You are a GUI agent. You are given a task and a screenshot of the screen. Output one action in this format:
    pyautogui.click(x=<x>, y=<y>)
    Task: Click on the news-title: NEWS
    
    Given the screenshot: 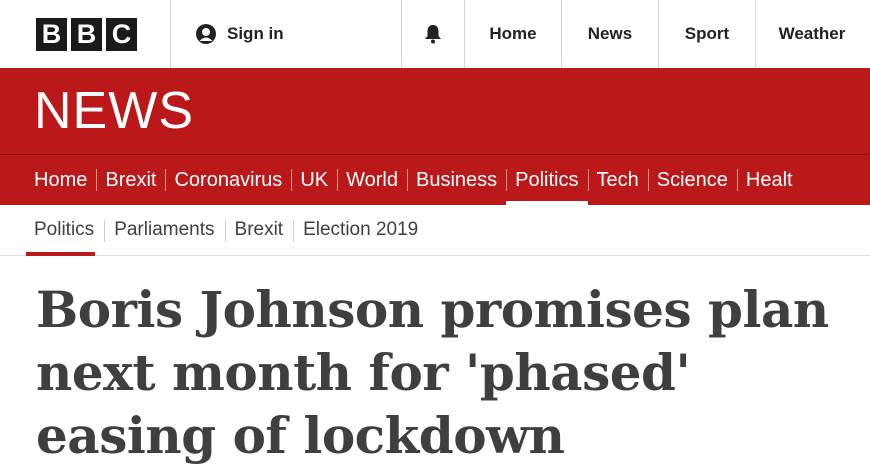 What is the action you would take?
    pyautogui.click(x=114, y=111)
    